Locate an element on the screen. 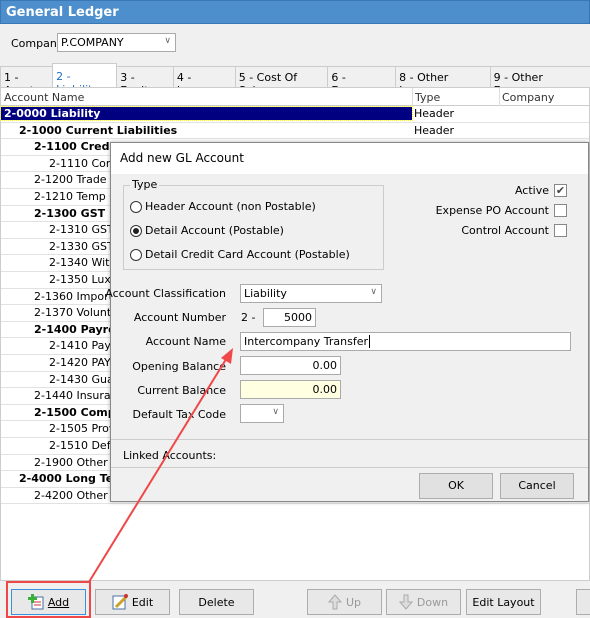 This screenshot has width=590, height=618. highlight-box is located at coordinates (48, 599).